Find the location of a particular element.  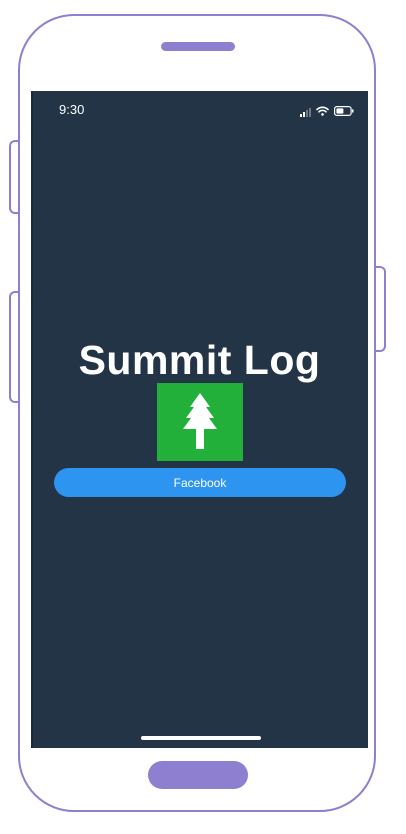

app-title: Summit Log is located at coordinates (199, 360).